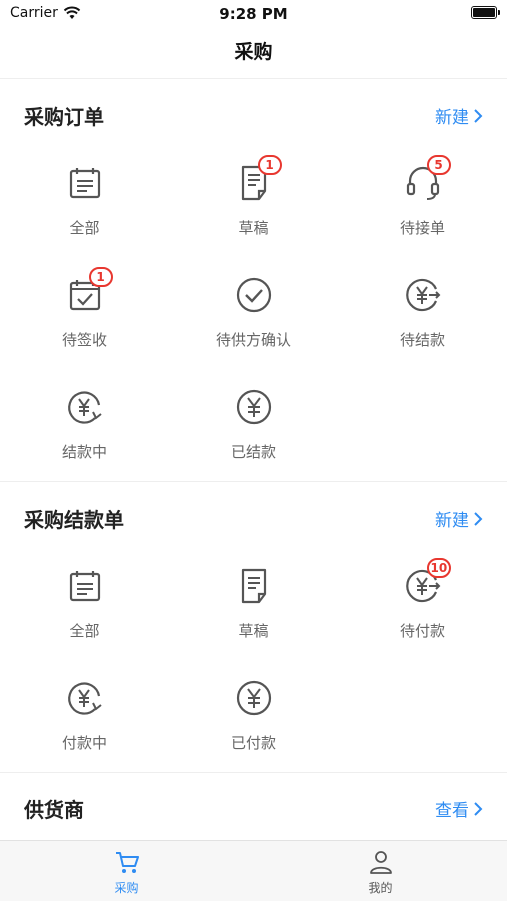  What do you see at coordinates (84, 340) in the screenshot?
I see `grid-item-label: 待签收` at bounding box center [84, 340].